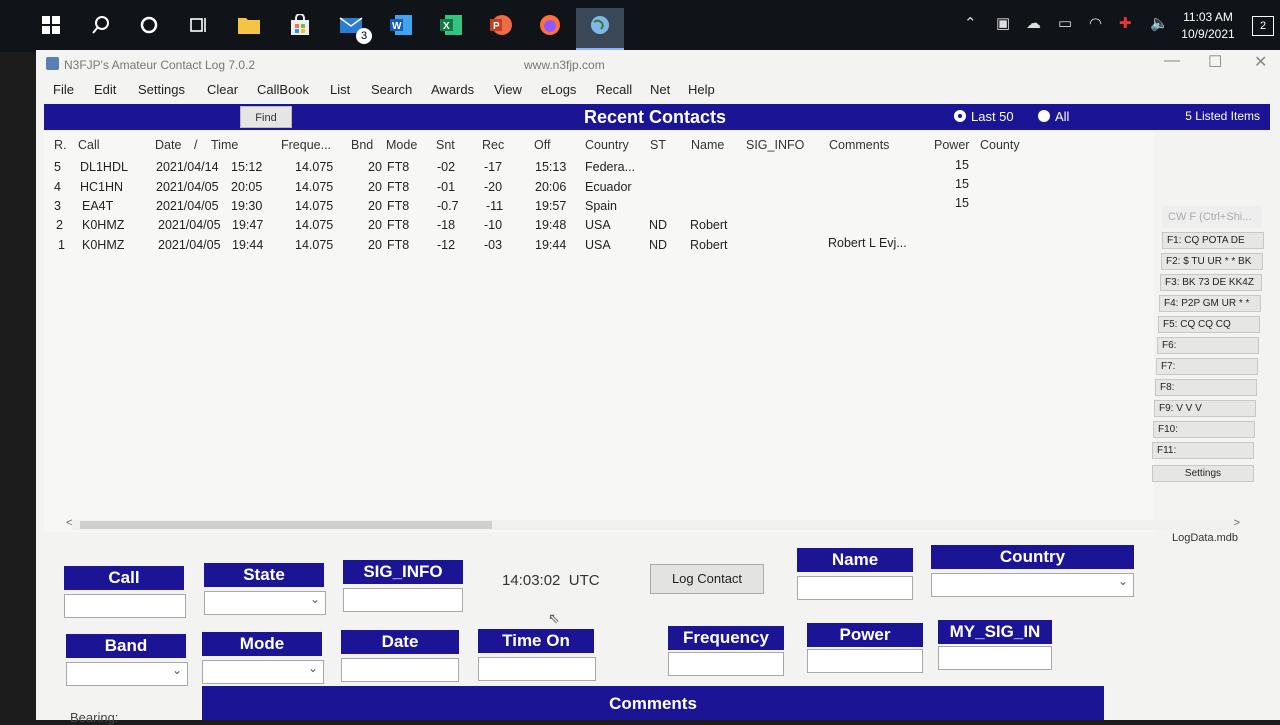  I want to click on cell-call: DL1HDL, so click(104, 167).